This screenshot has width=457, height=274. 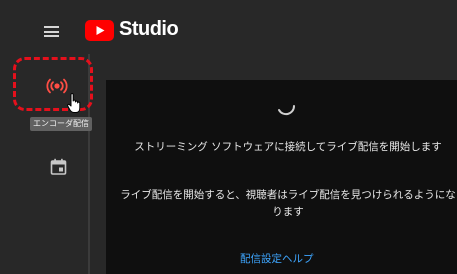 What do you see at coordinates (149, 29) in the screenshot?
I see `brand-name: Studio` at bounding box center [149, 29].